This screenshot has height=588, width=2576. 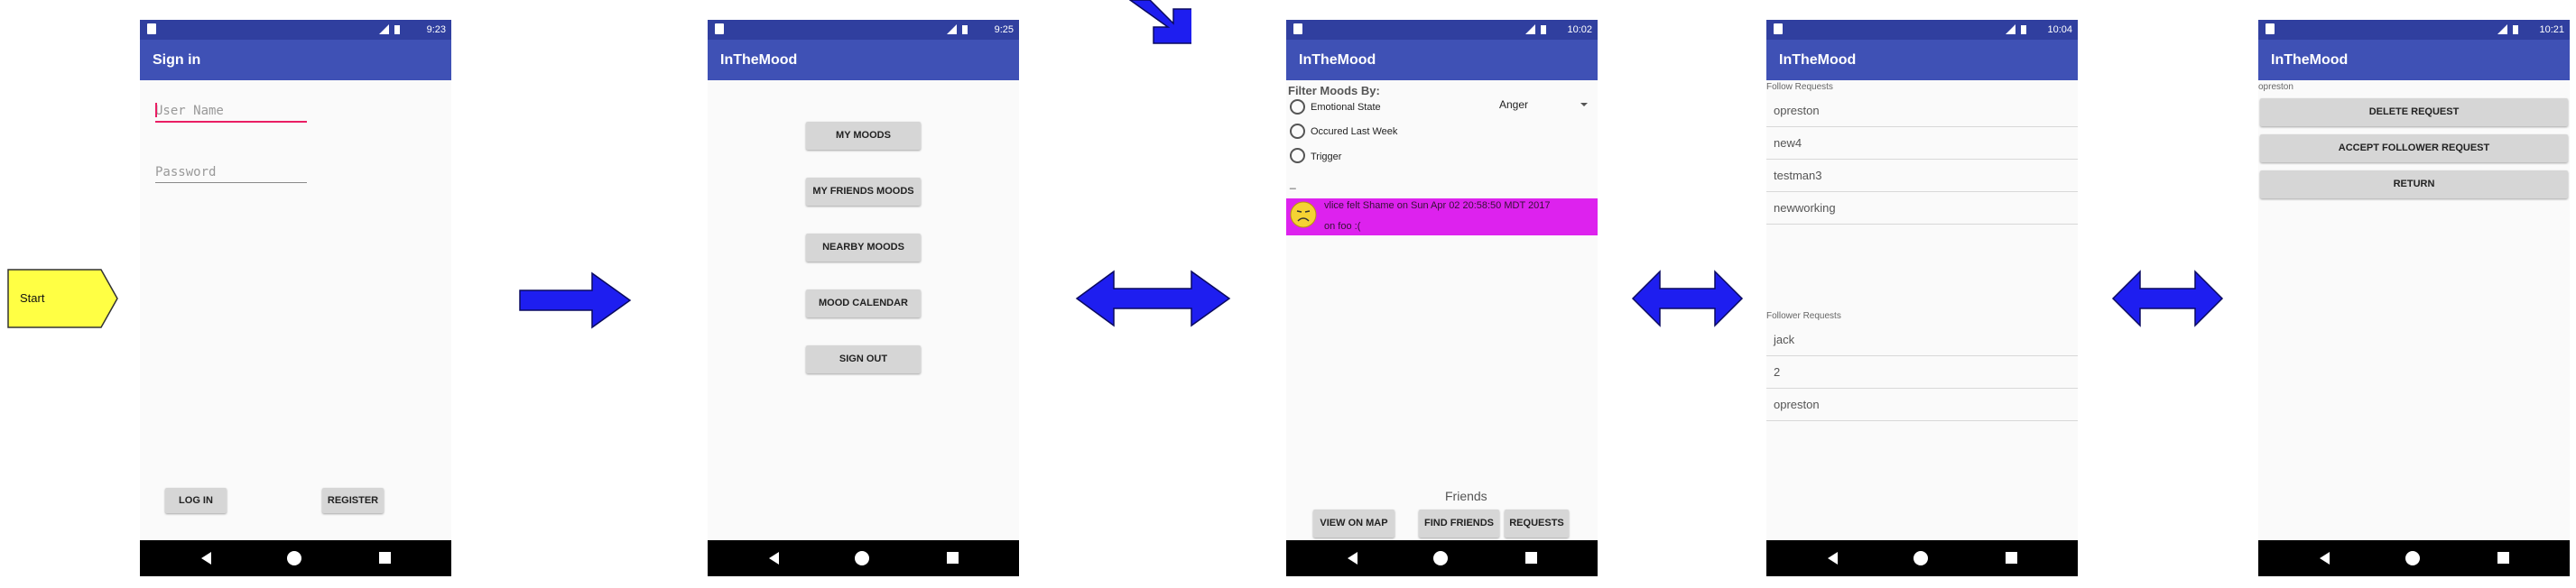 What do you see at coordinates (353, 500) in the screenshot?
I see `register-button: REGISTER` at bounding box center [353, 500].